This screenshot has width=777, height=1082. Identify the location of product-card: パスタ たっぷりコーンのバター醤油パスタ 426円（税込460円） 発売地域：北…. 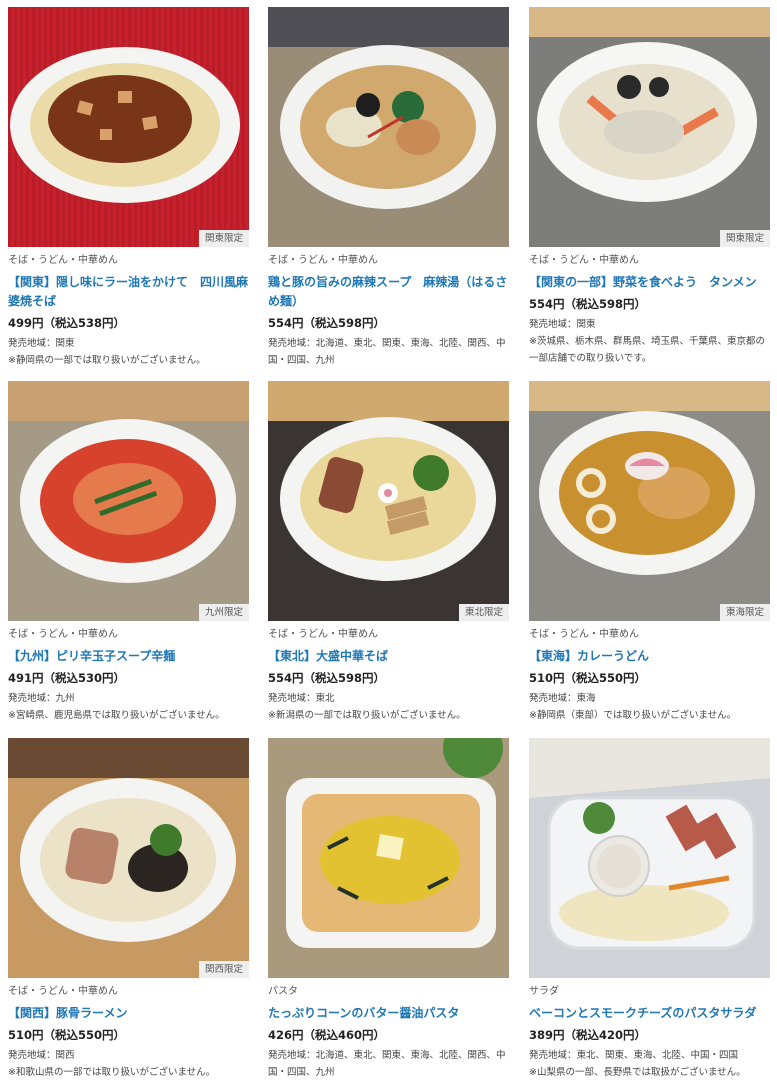
(388, 909).